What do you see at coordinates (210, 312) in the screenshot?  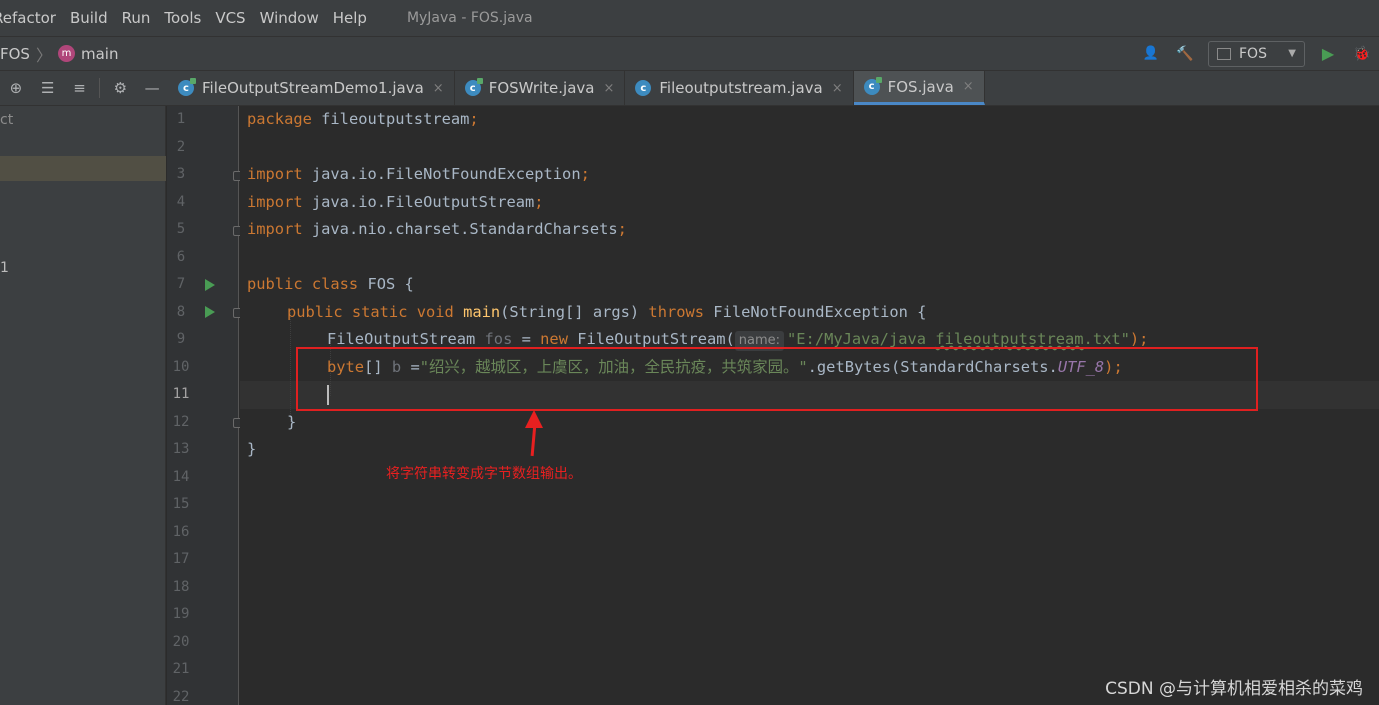 I see `run-main-gutter-icon` at bounding box center [210, 312].